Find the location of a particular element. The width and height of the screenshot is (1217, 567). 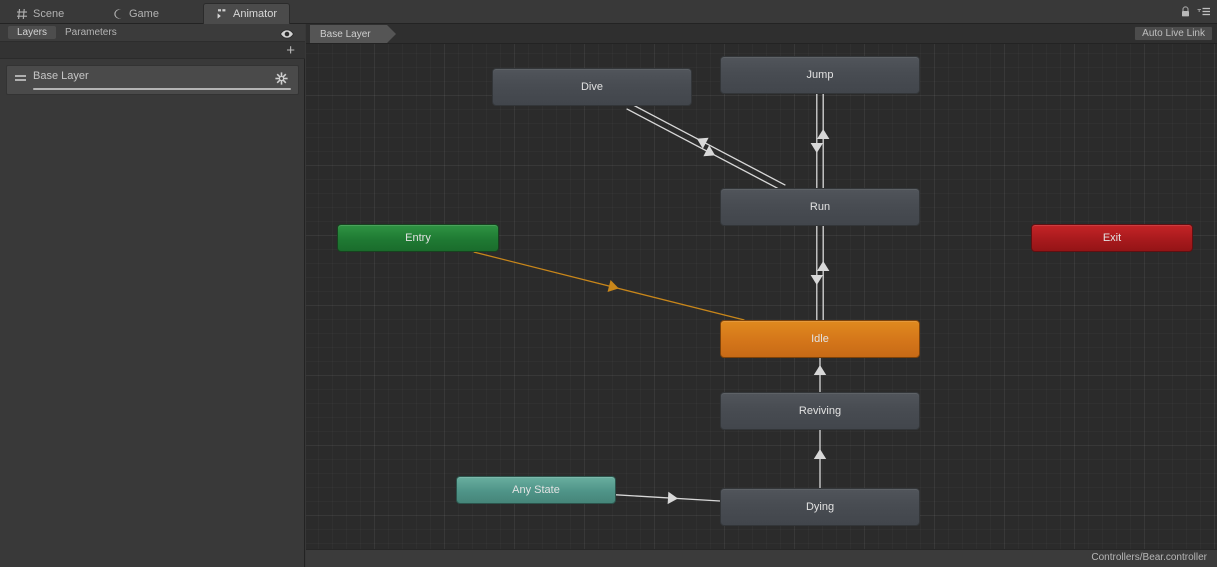

state-node-entry: Entry is located at coordinates (418, 238).